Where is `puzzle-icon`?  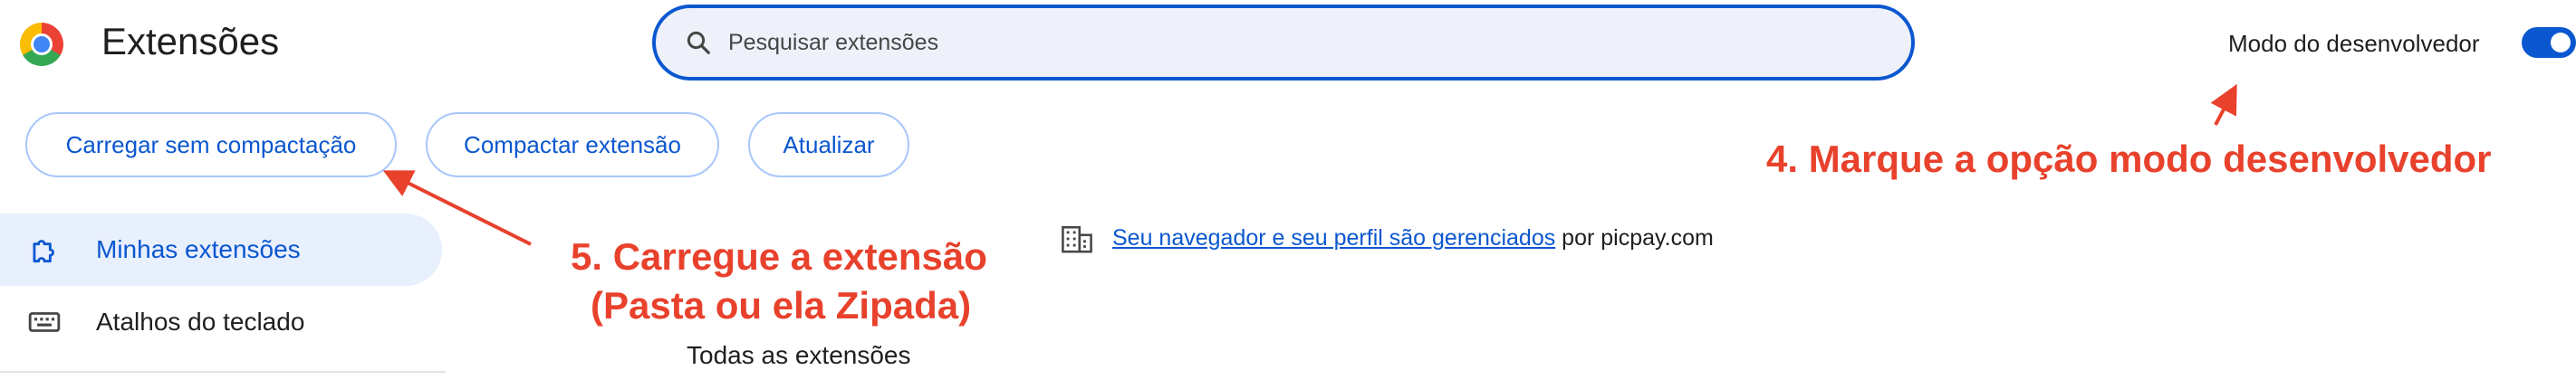 puzzle-icon is located at coordinates (43, 252).